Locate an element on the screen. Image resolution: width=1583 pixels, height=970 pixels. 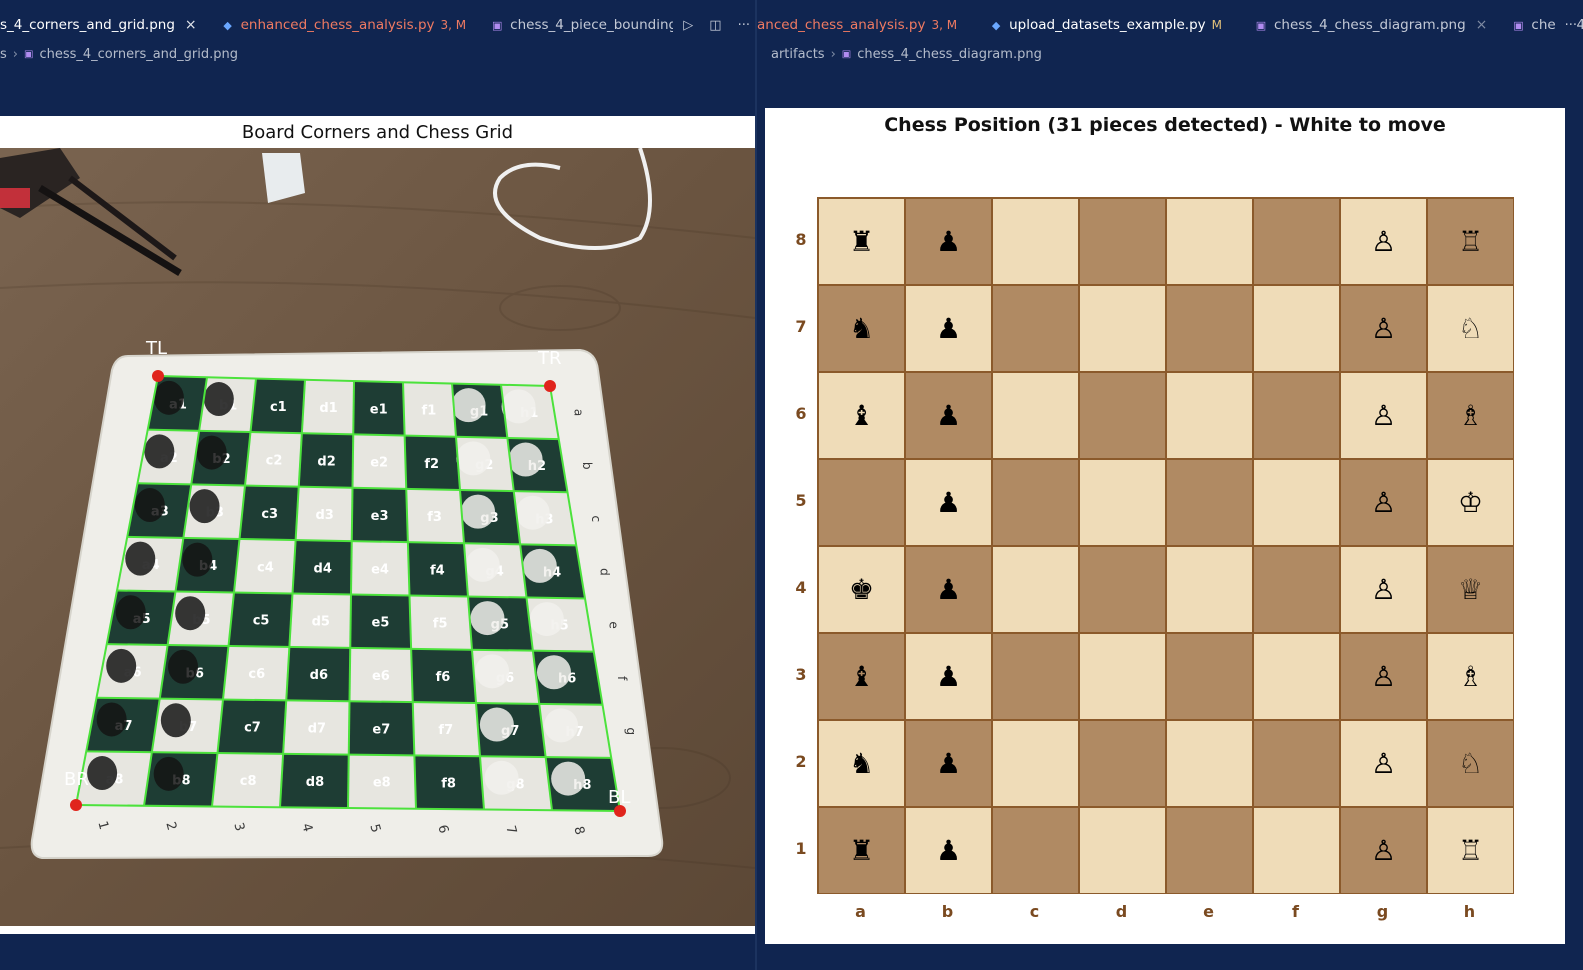
square-a5 is located at coordinates (861, 502).